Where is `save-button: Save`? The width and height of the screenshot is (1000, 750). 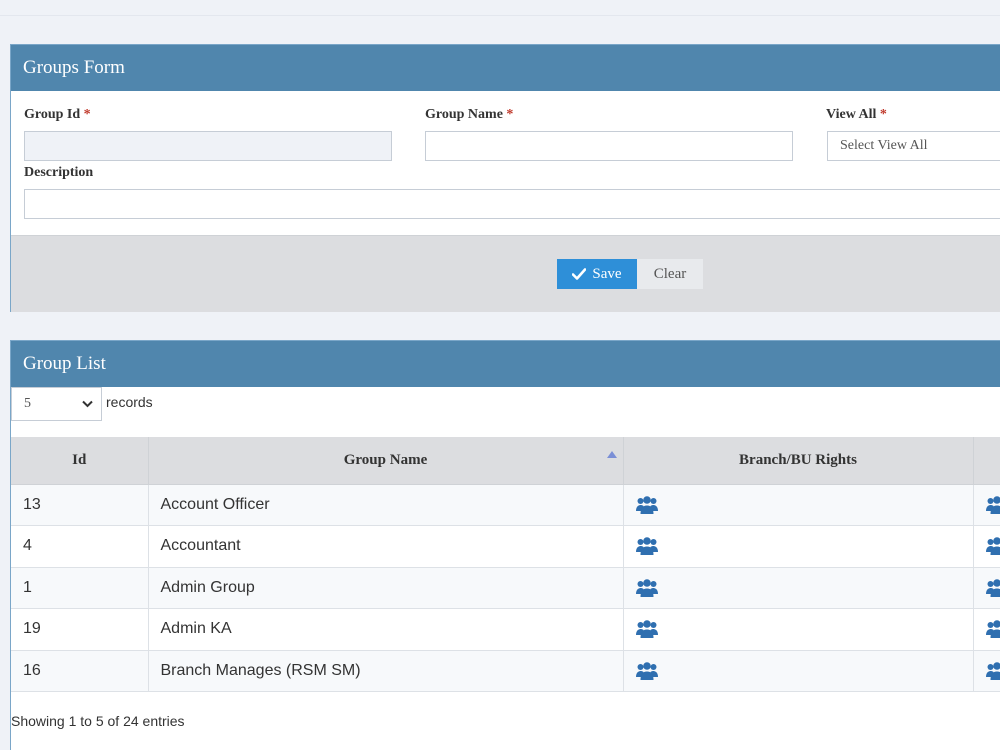
save-button: Save is located at coordinates (597, 274).